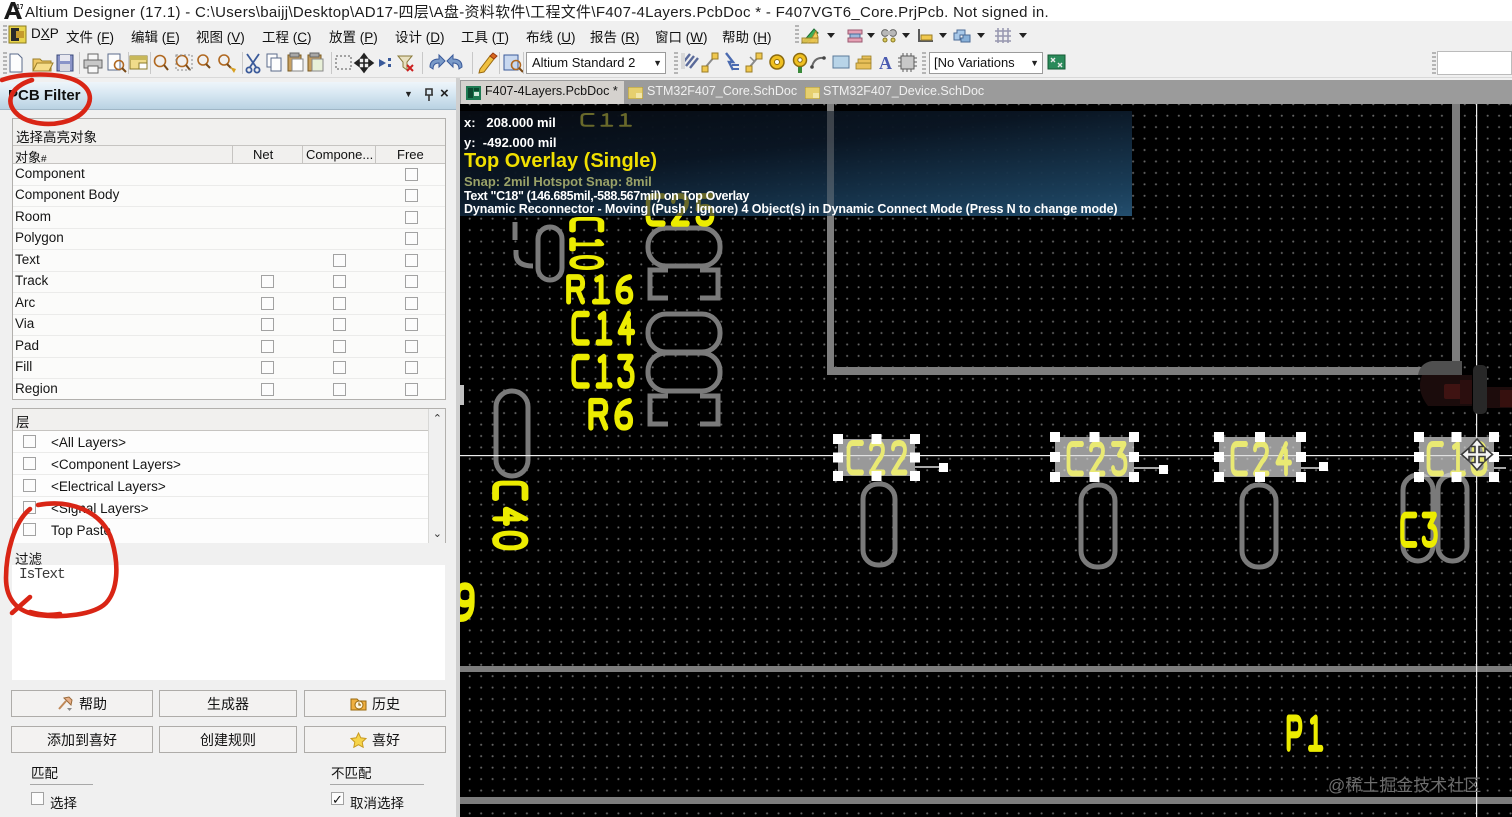 The width and height of the screenshot is (1512, 817). Describe the element at coordinates (1404, 785) in the screenshot. I see `svg-text: @稀土掘金技术社区` at that location.